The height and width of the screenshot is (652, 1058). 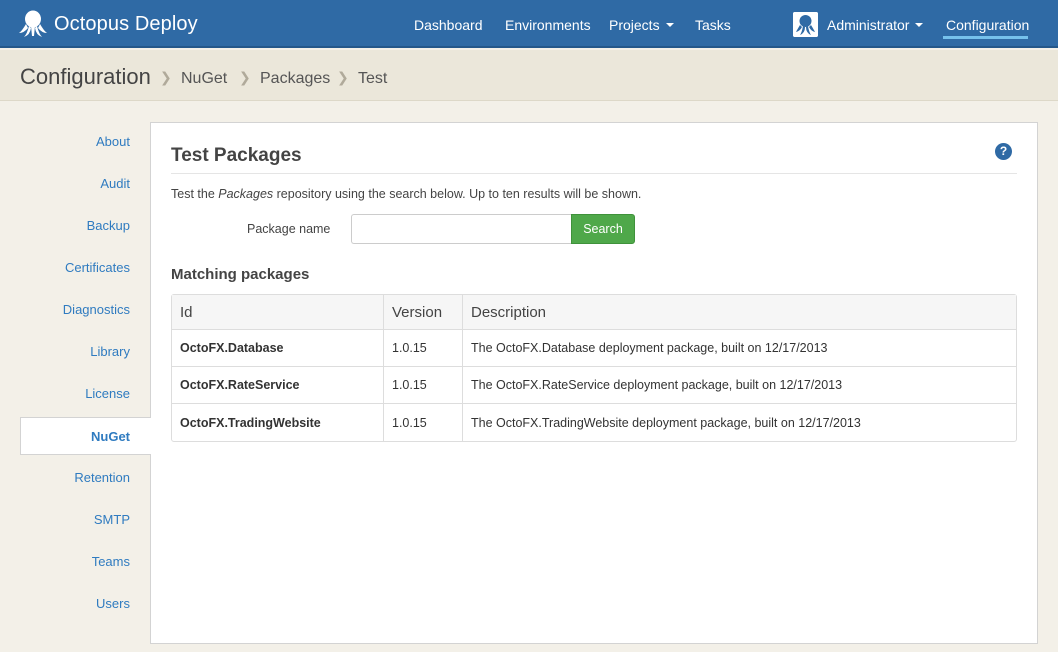 I want to click on breadcrumb-packages: Packages, so click(x=295, y=79).